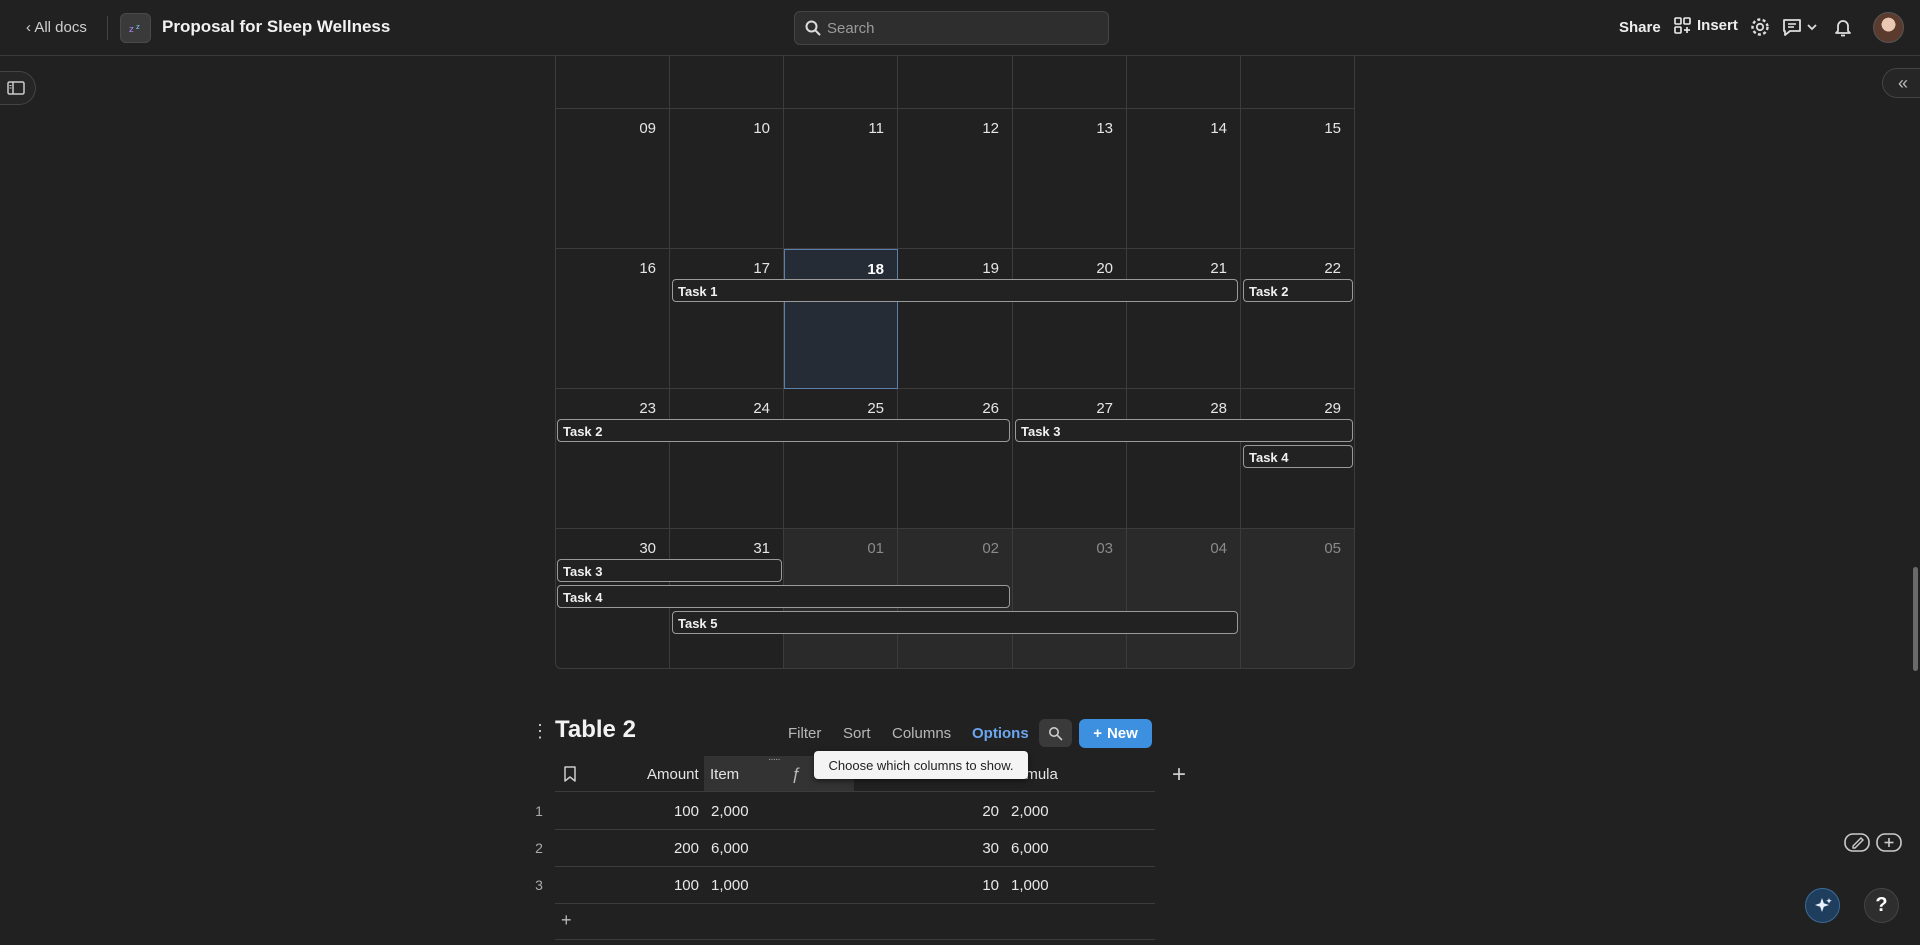 Image resolution: width=1920 pixels, height=945 pixels. What do you see at coordinates (1070, 599) in the screenshot?
I see `calendar-cell-next-month: 03` at bounding box center [1070, 599].